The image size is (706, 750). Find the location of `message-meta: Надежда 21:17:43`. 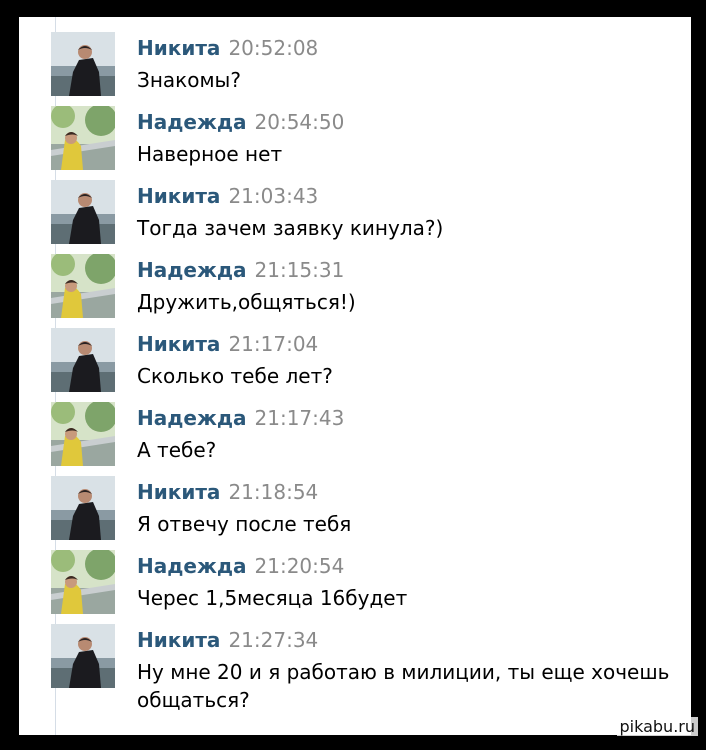

message-meta: Надежда 21:17:43 is located at coordinates (240, 418).